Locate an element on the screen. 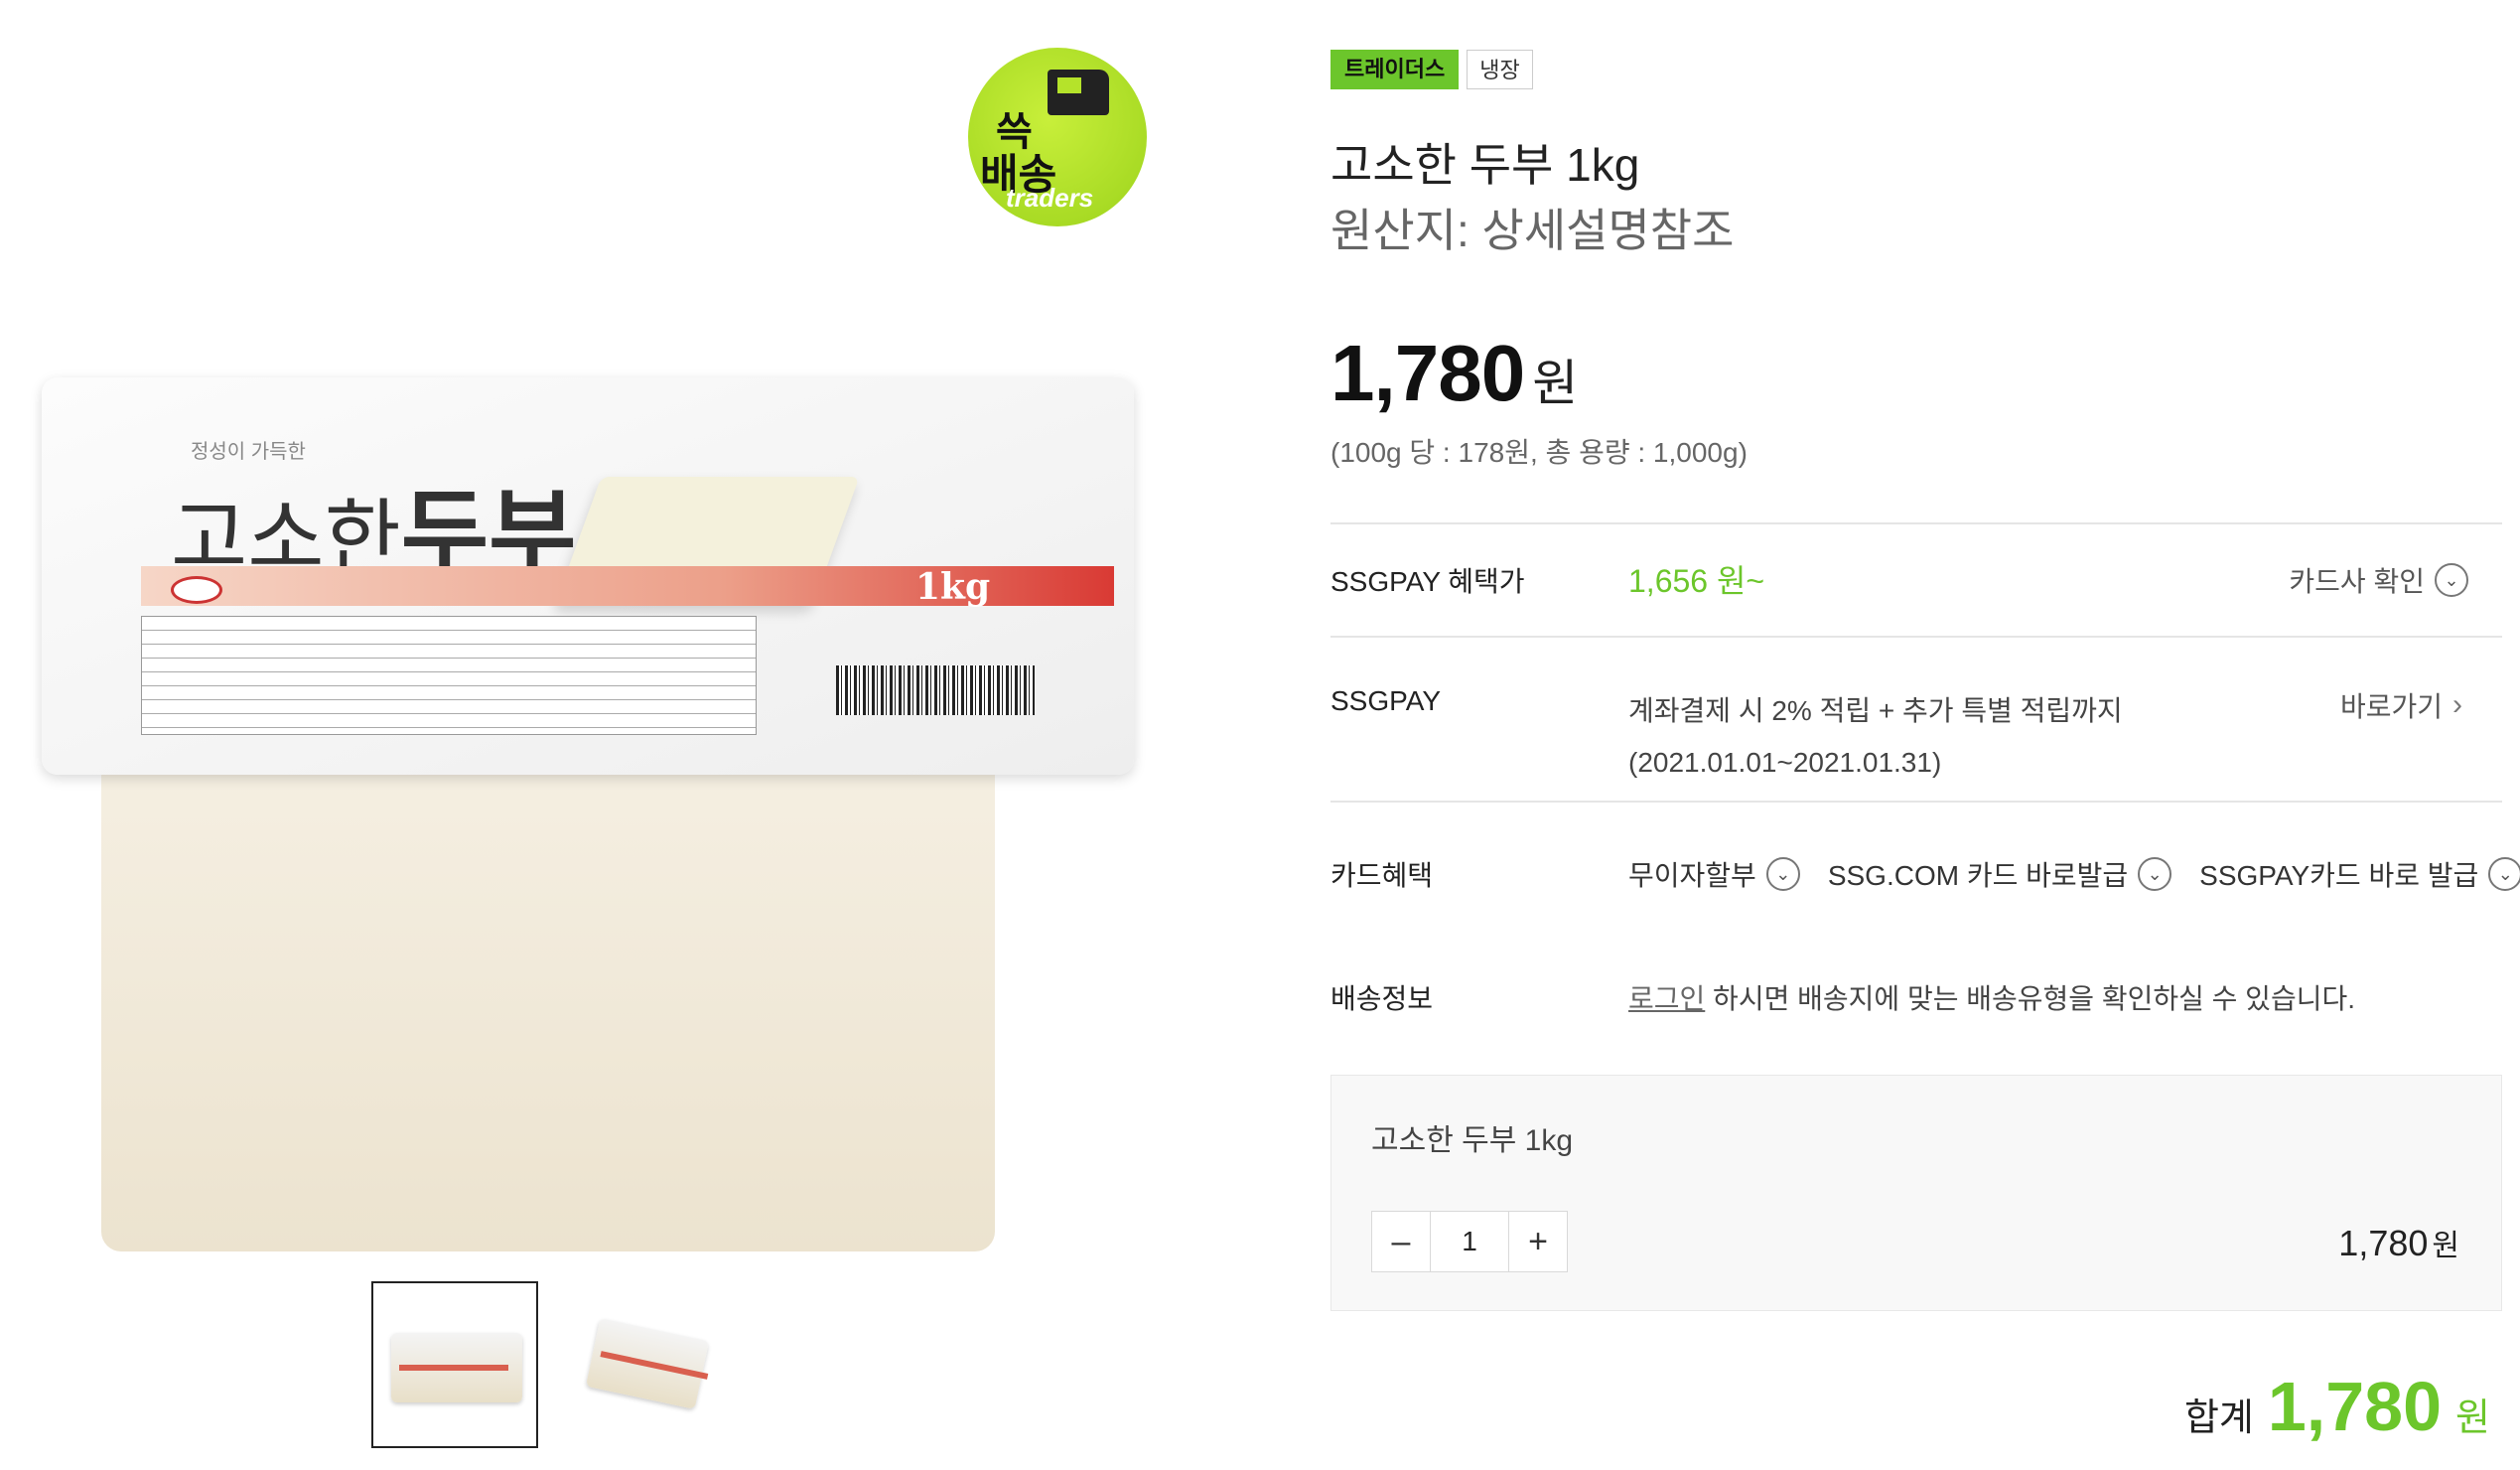 This screenshot has width=2520, height=1470. tag-list: 트레이더스 냉장 is located at coordinates (1431, 69).